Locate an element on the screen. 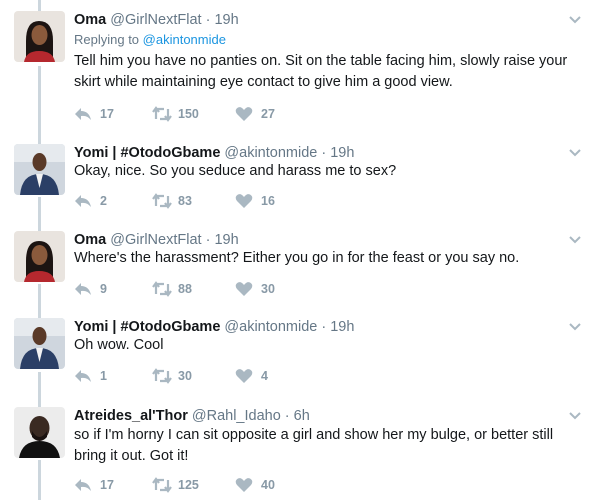 Image resolution: width=603 pixels, height=500 pixels. tweet-header: Atreides_al'Thor @Rahl_Idaho · 6h is located at coordinates (192, 416).